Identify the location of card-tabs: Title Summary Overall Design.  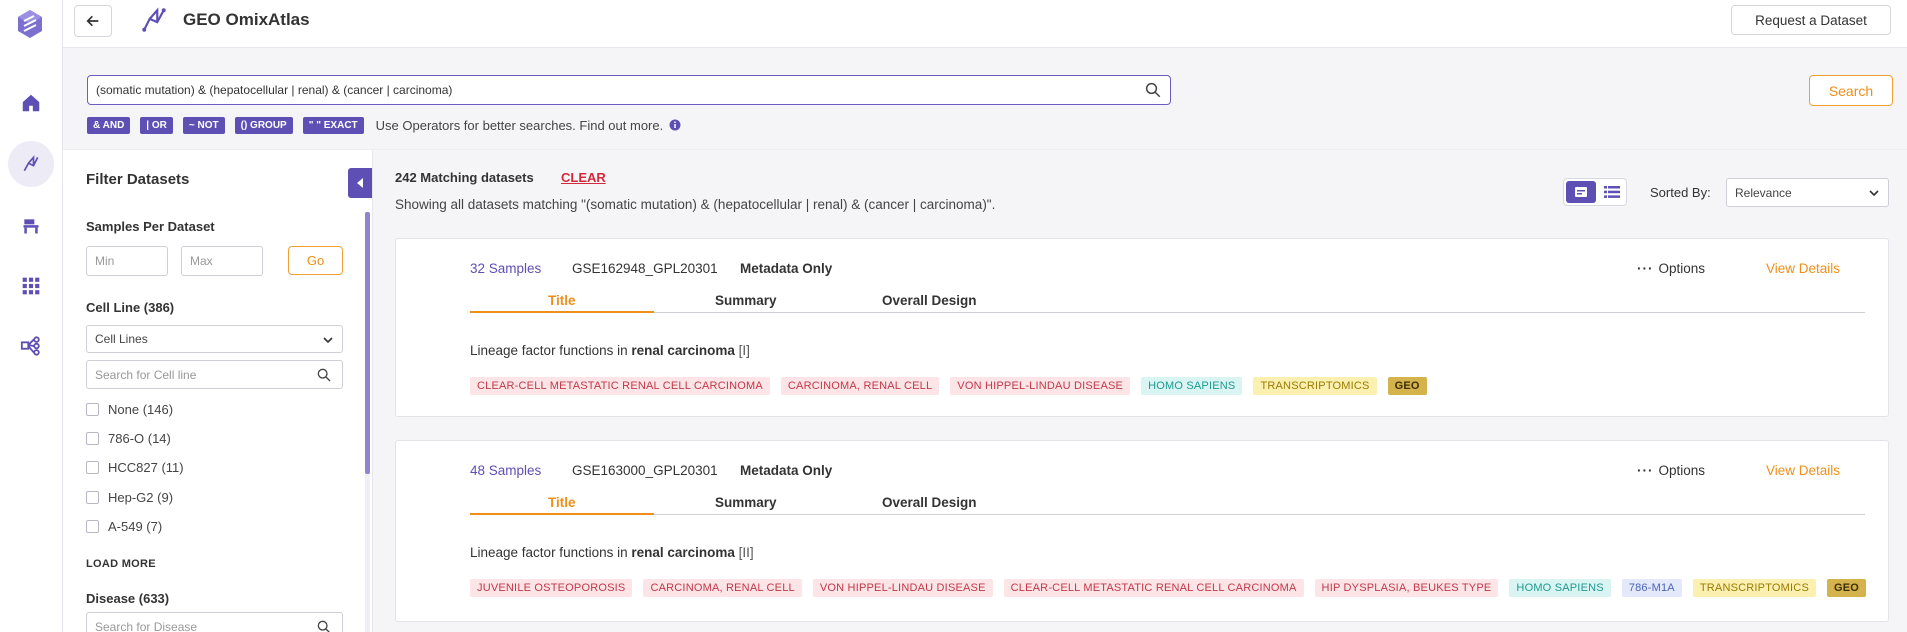
(1167, 301).